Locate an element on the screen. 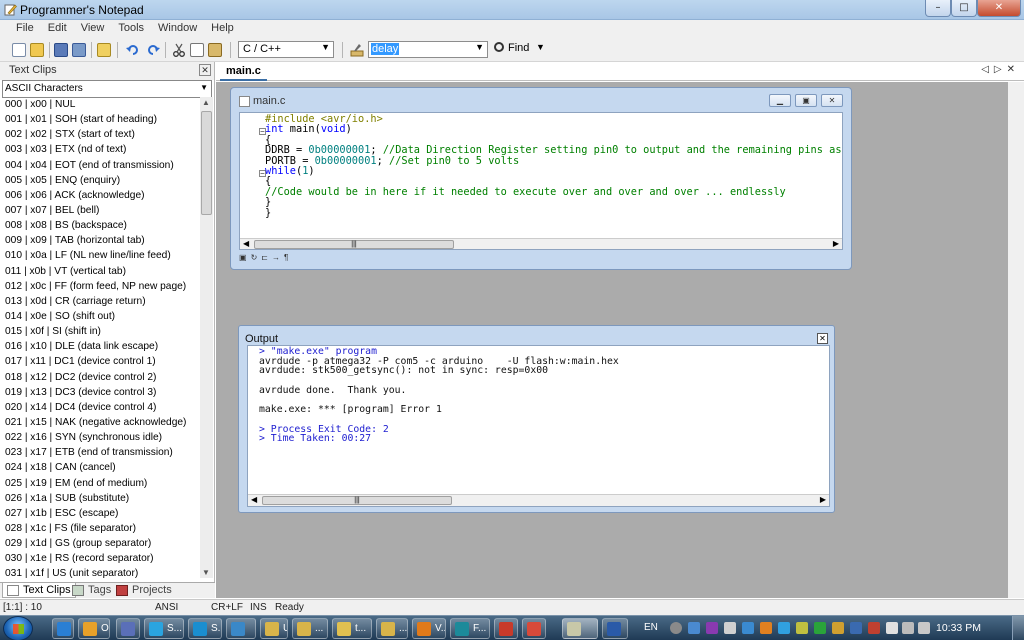  scroll-up-icon: ▲ is located at coordinates (206, 102).